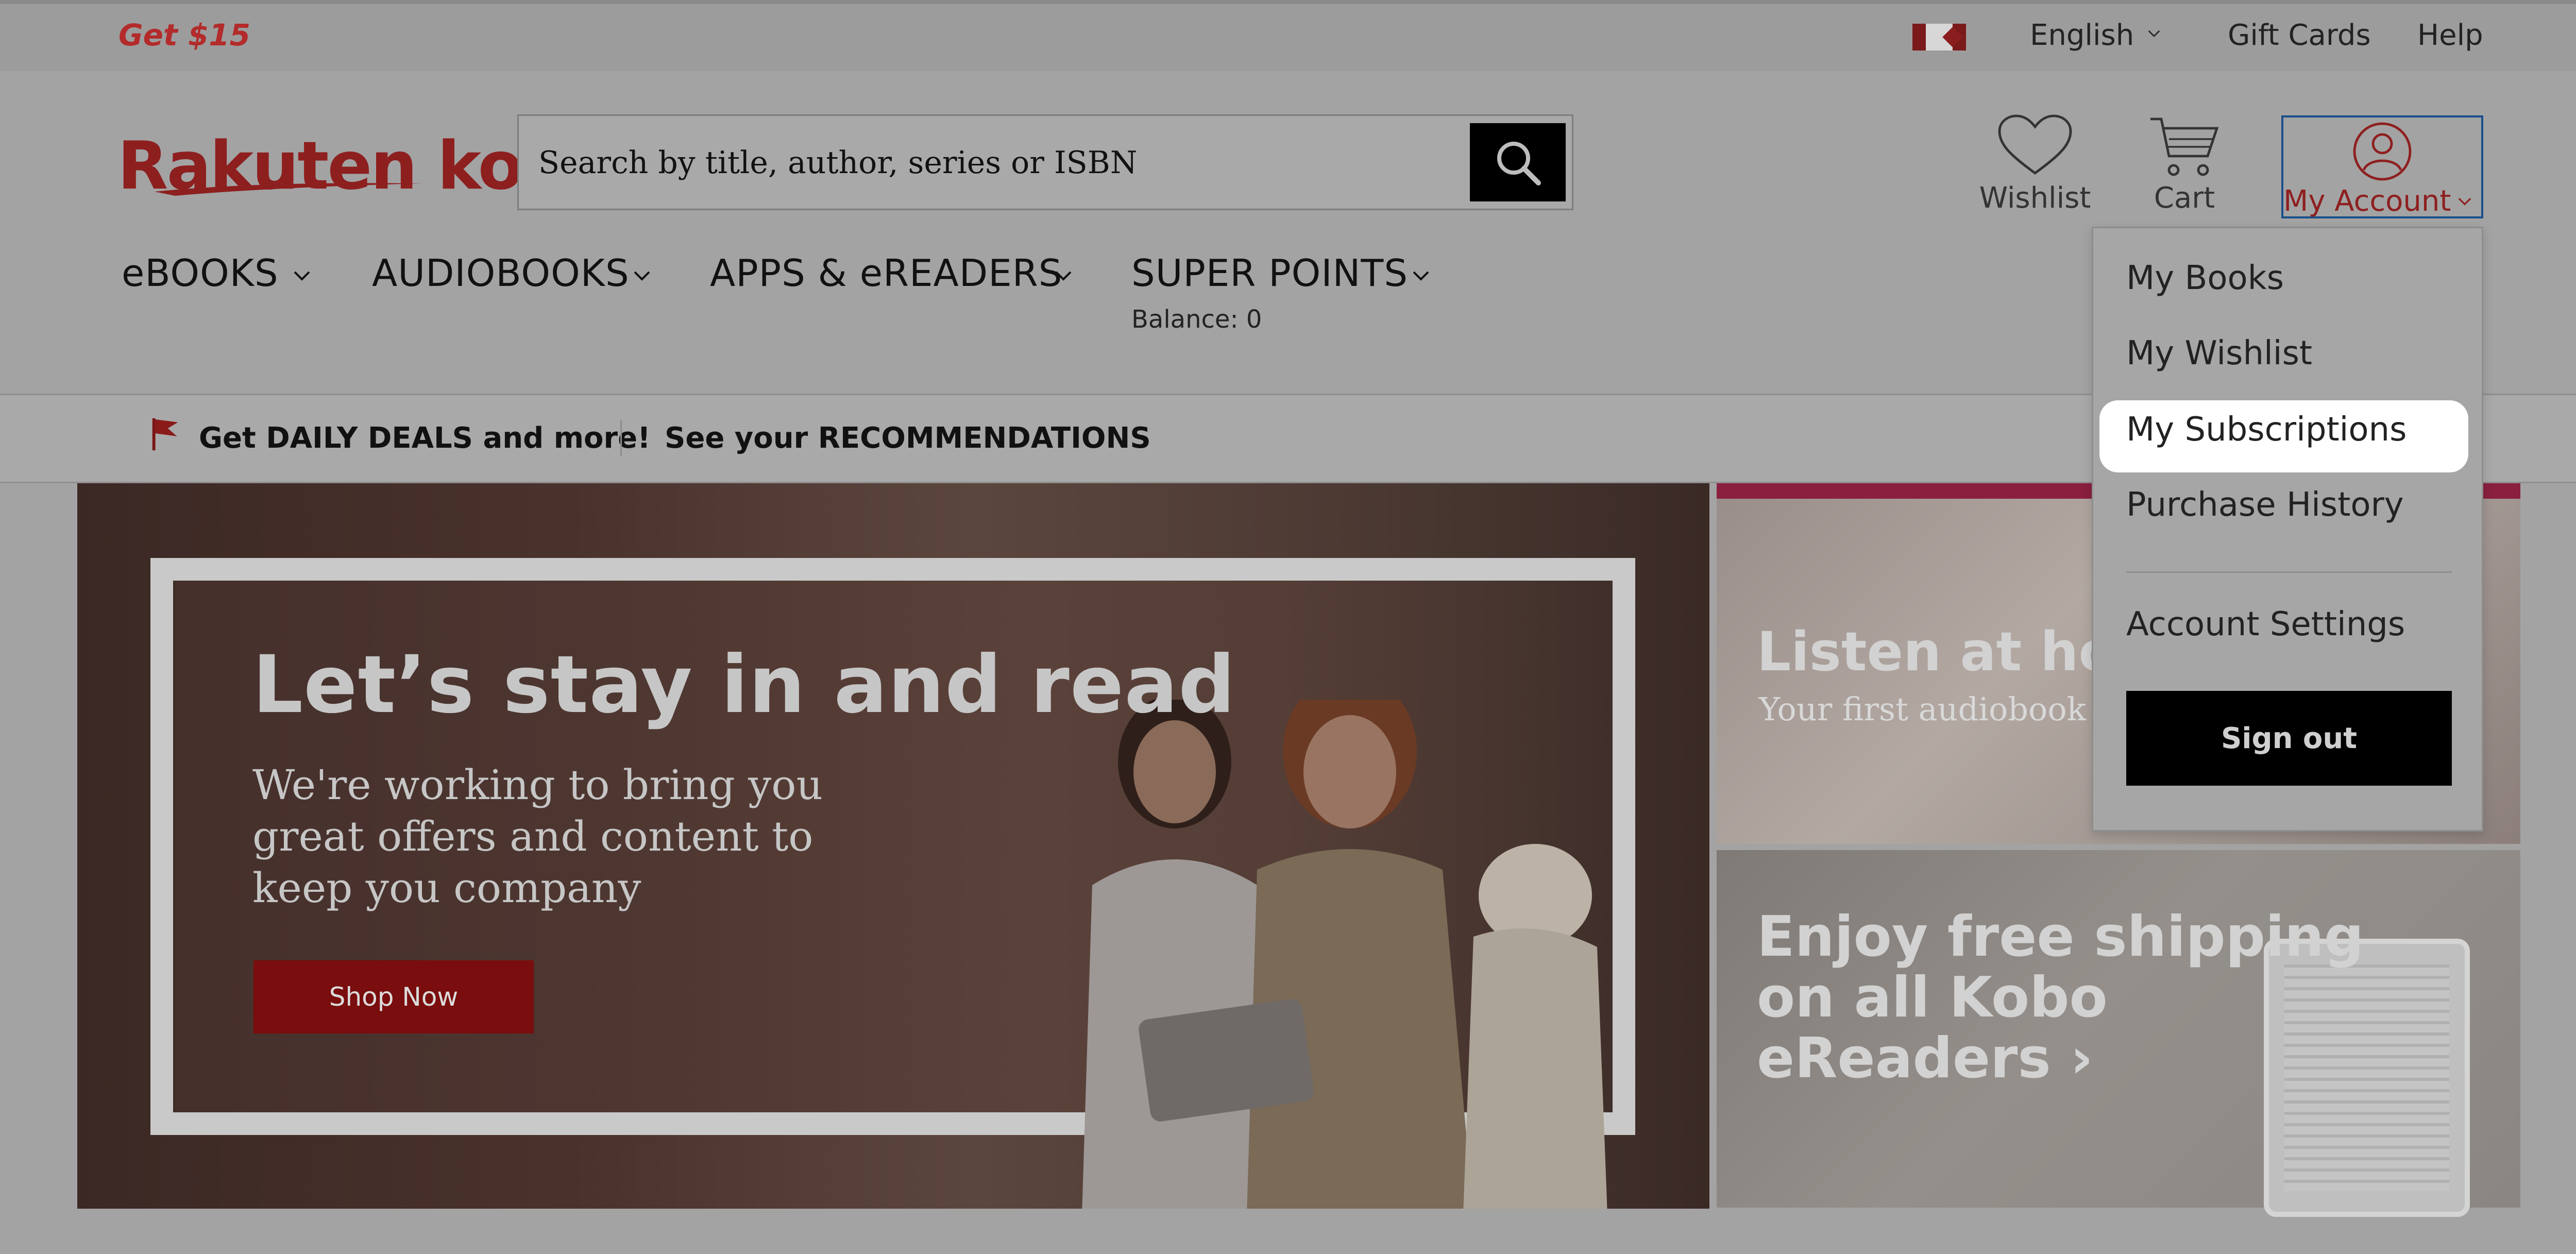 The height and width of the screenshot is (1254, 2576). What do you see at coordinates (2299, 35) in the screenshot?
I see `gift-cards-link: Gift Cards` at bounding box center [2299, 35].